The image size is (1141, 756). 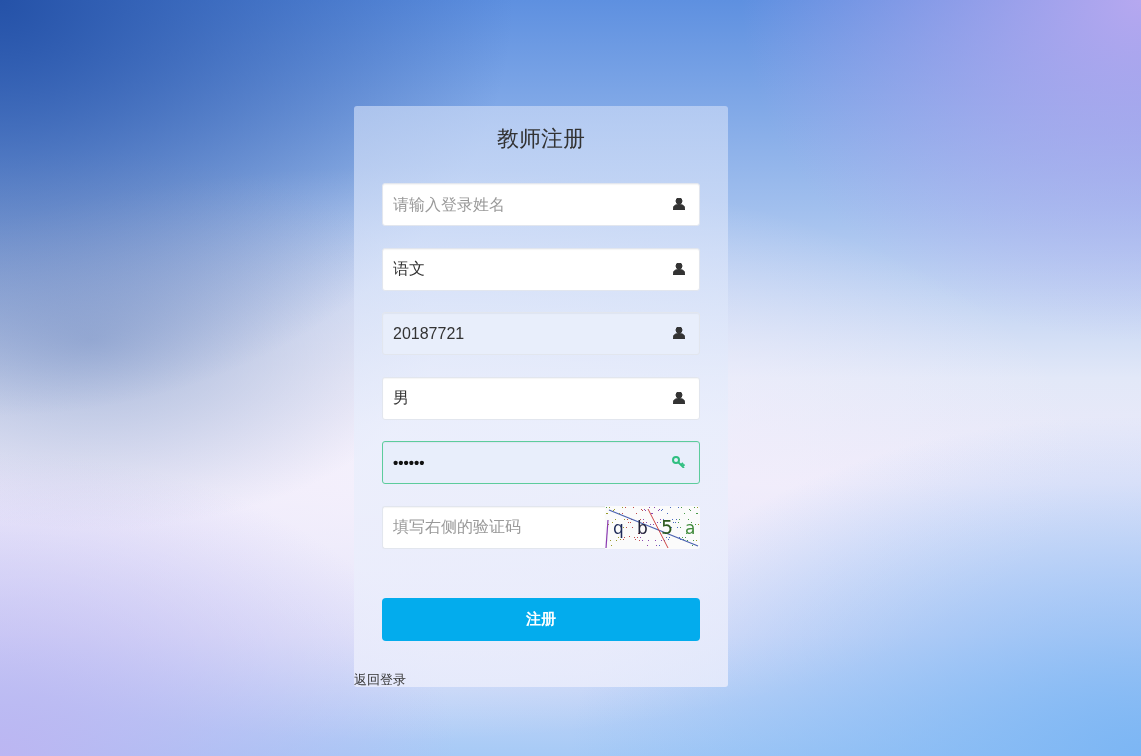 I want to click on form-title: 教师注册, so click(x=541, y=139).